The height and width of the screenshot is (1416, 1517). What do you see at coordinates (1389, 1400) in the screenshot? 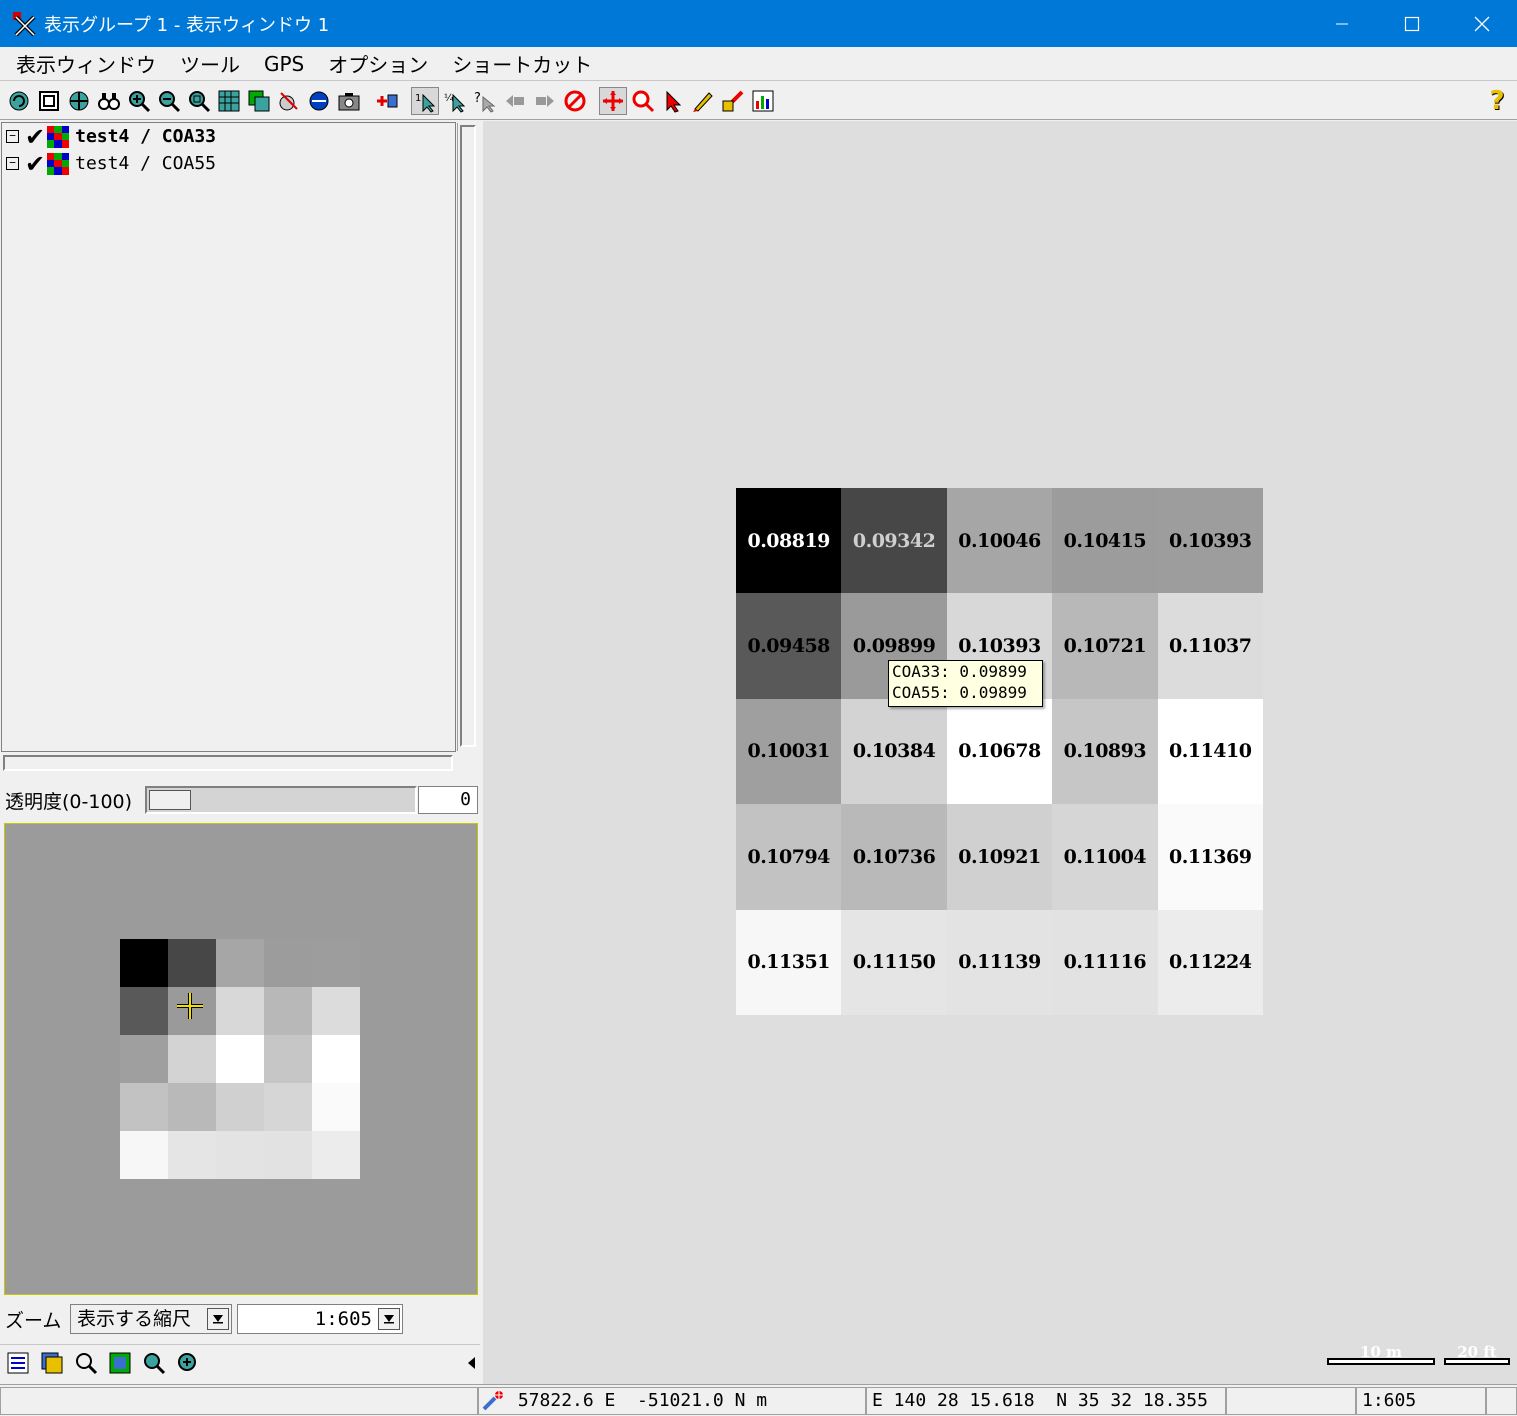
I see `status-scale-text: 1:605` at bounding box center [1389, 1400].